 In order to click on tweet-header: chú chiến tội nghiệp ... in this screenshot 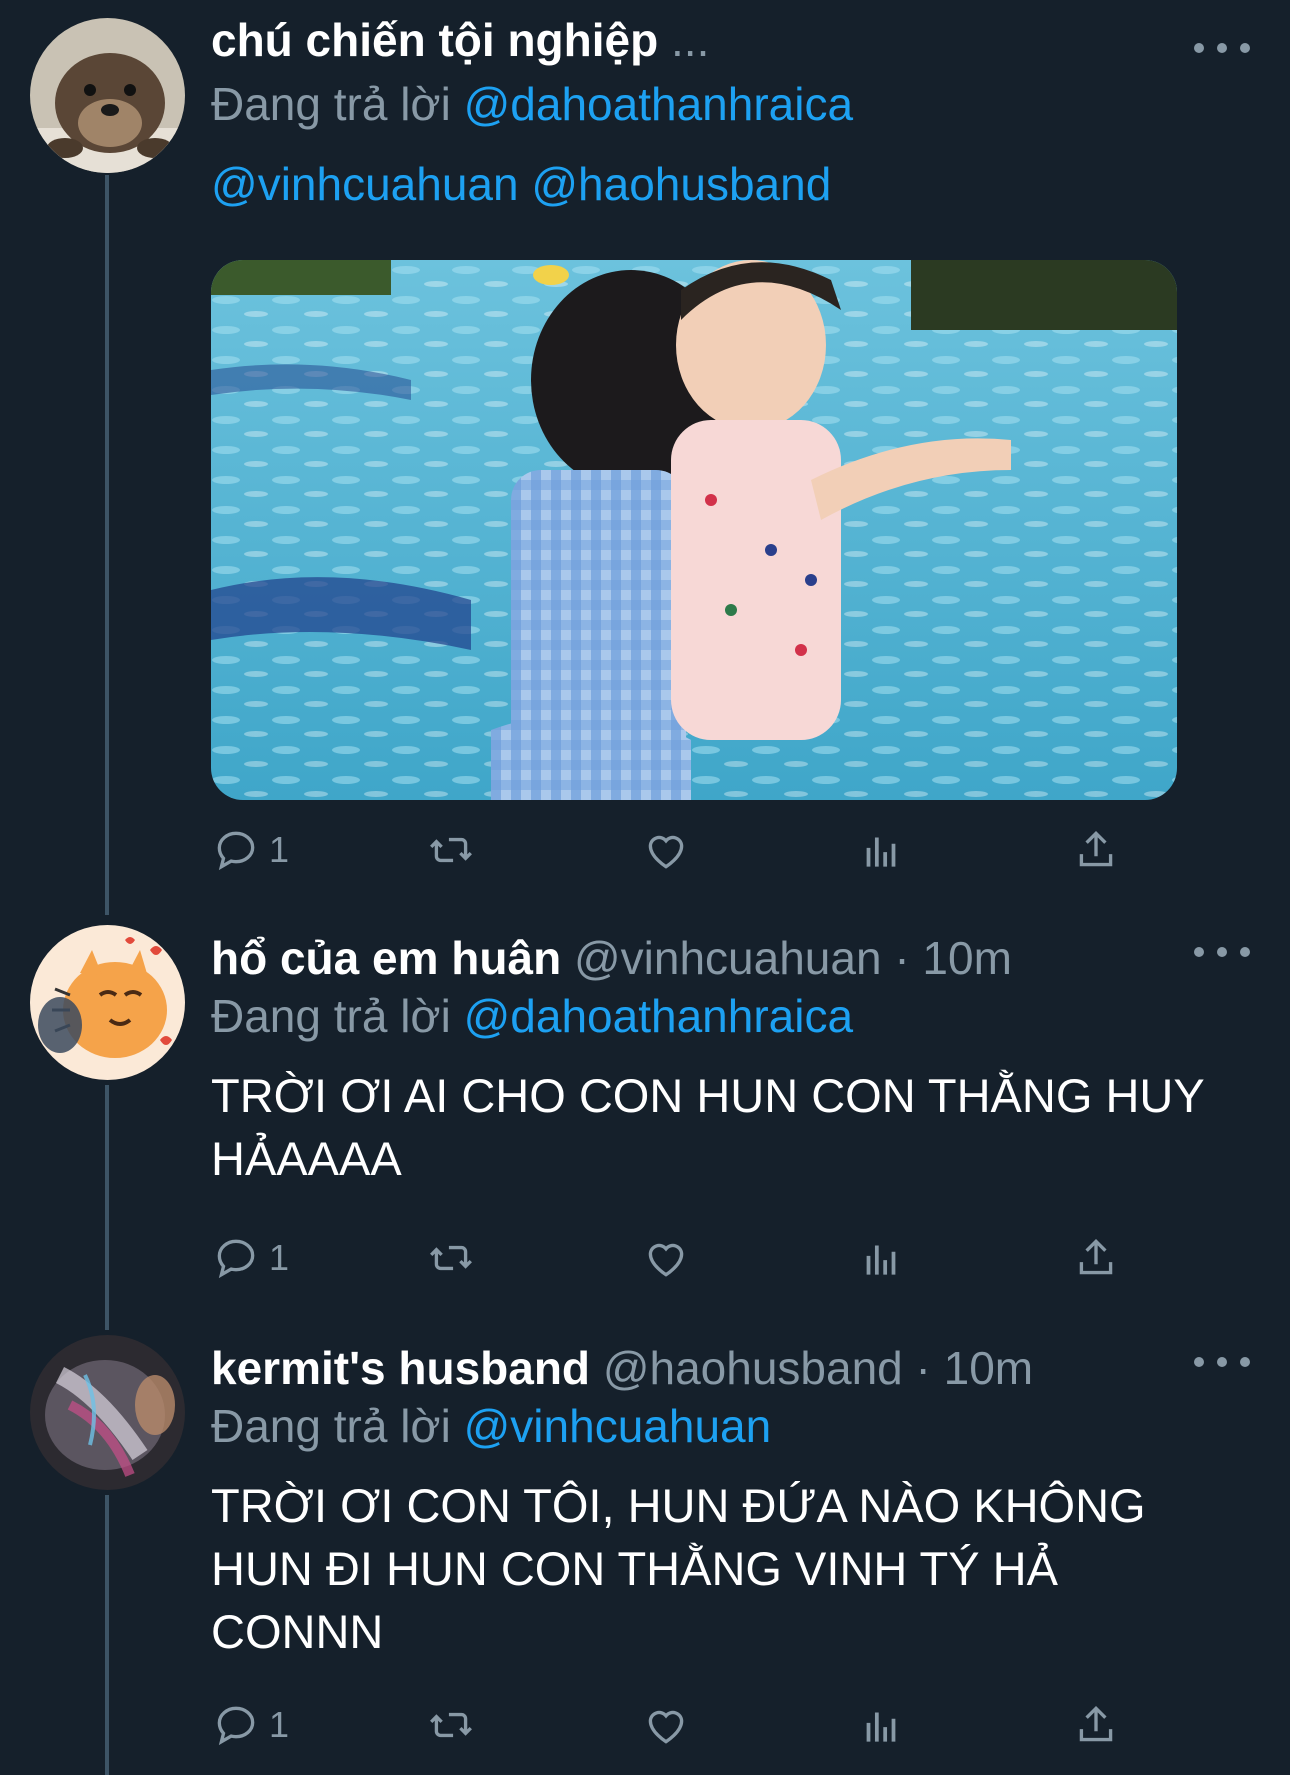, I will do `click(730, 40)`.